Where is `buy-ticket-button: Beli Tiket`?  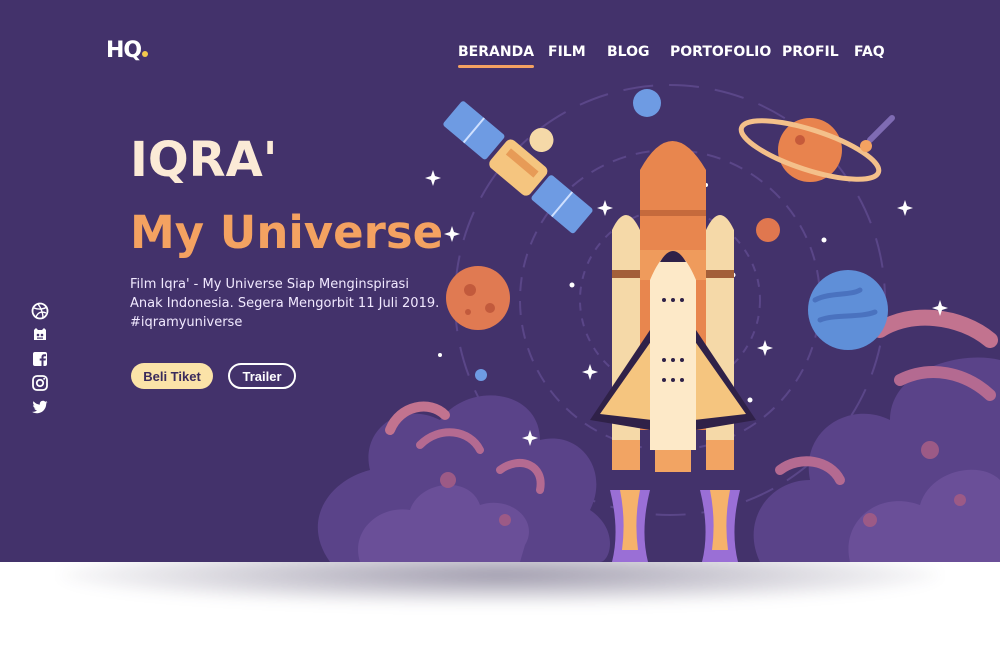 buy-ticket-button: Beli Tiket is located at coordinates (172, 376).